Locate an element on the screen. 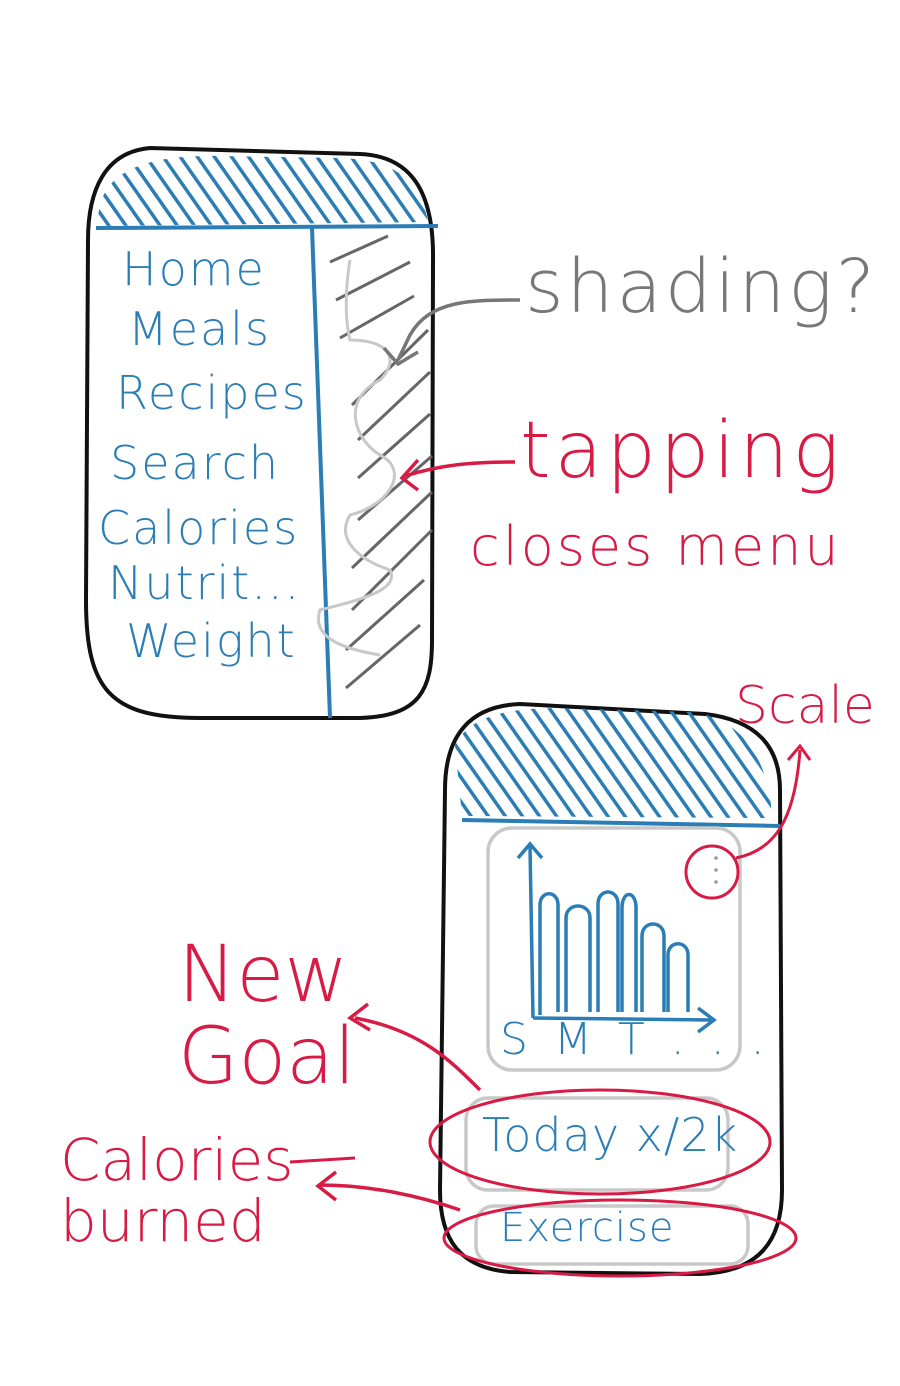 The height and width of the screenshot is (1386, 900). annotation-tapping: tapping is located at coordinates (682, 451).